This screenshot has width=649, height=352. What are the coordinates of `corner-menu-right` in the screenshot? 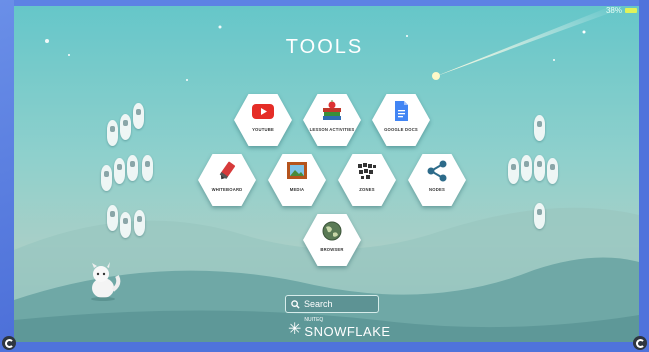 It's located at (640, 343).